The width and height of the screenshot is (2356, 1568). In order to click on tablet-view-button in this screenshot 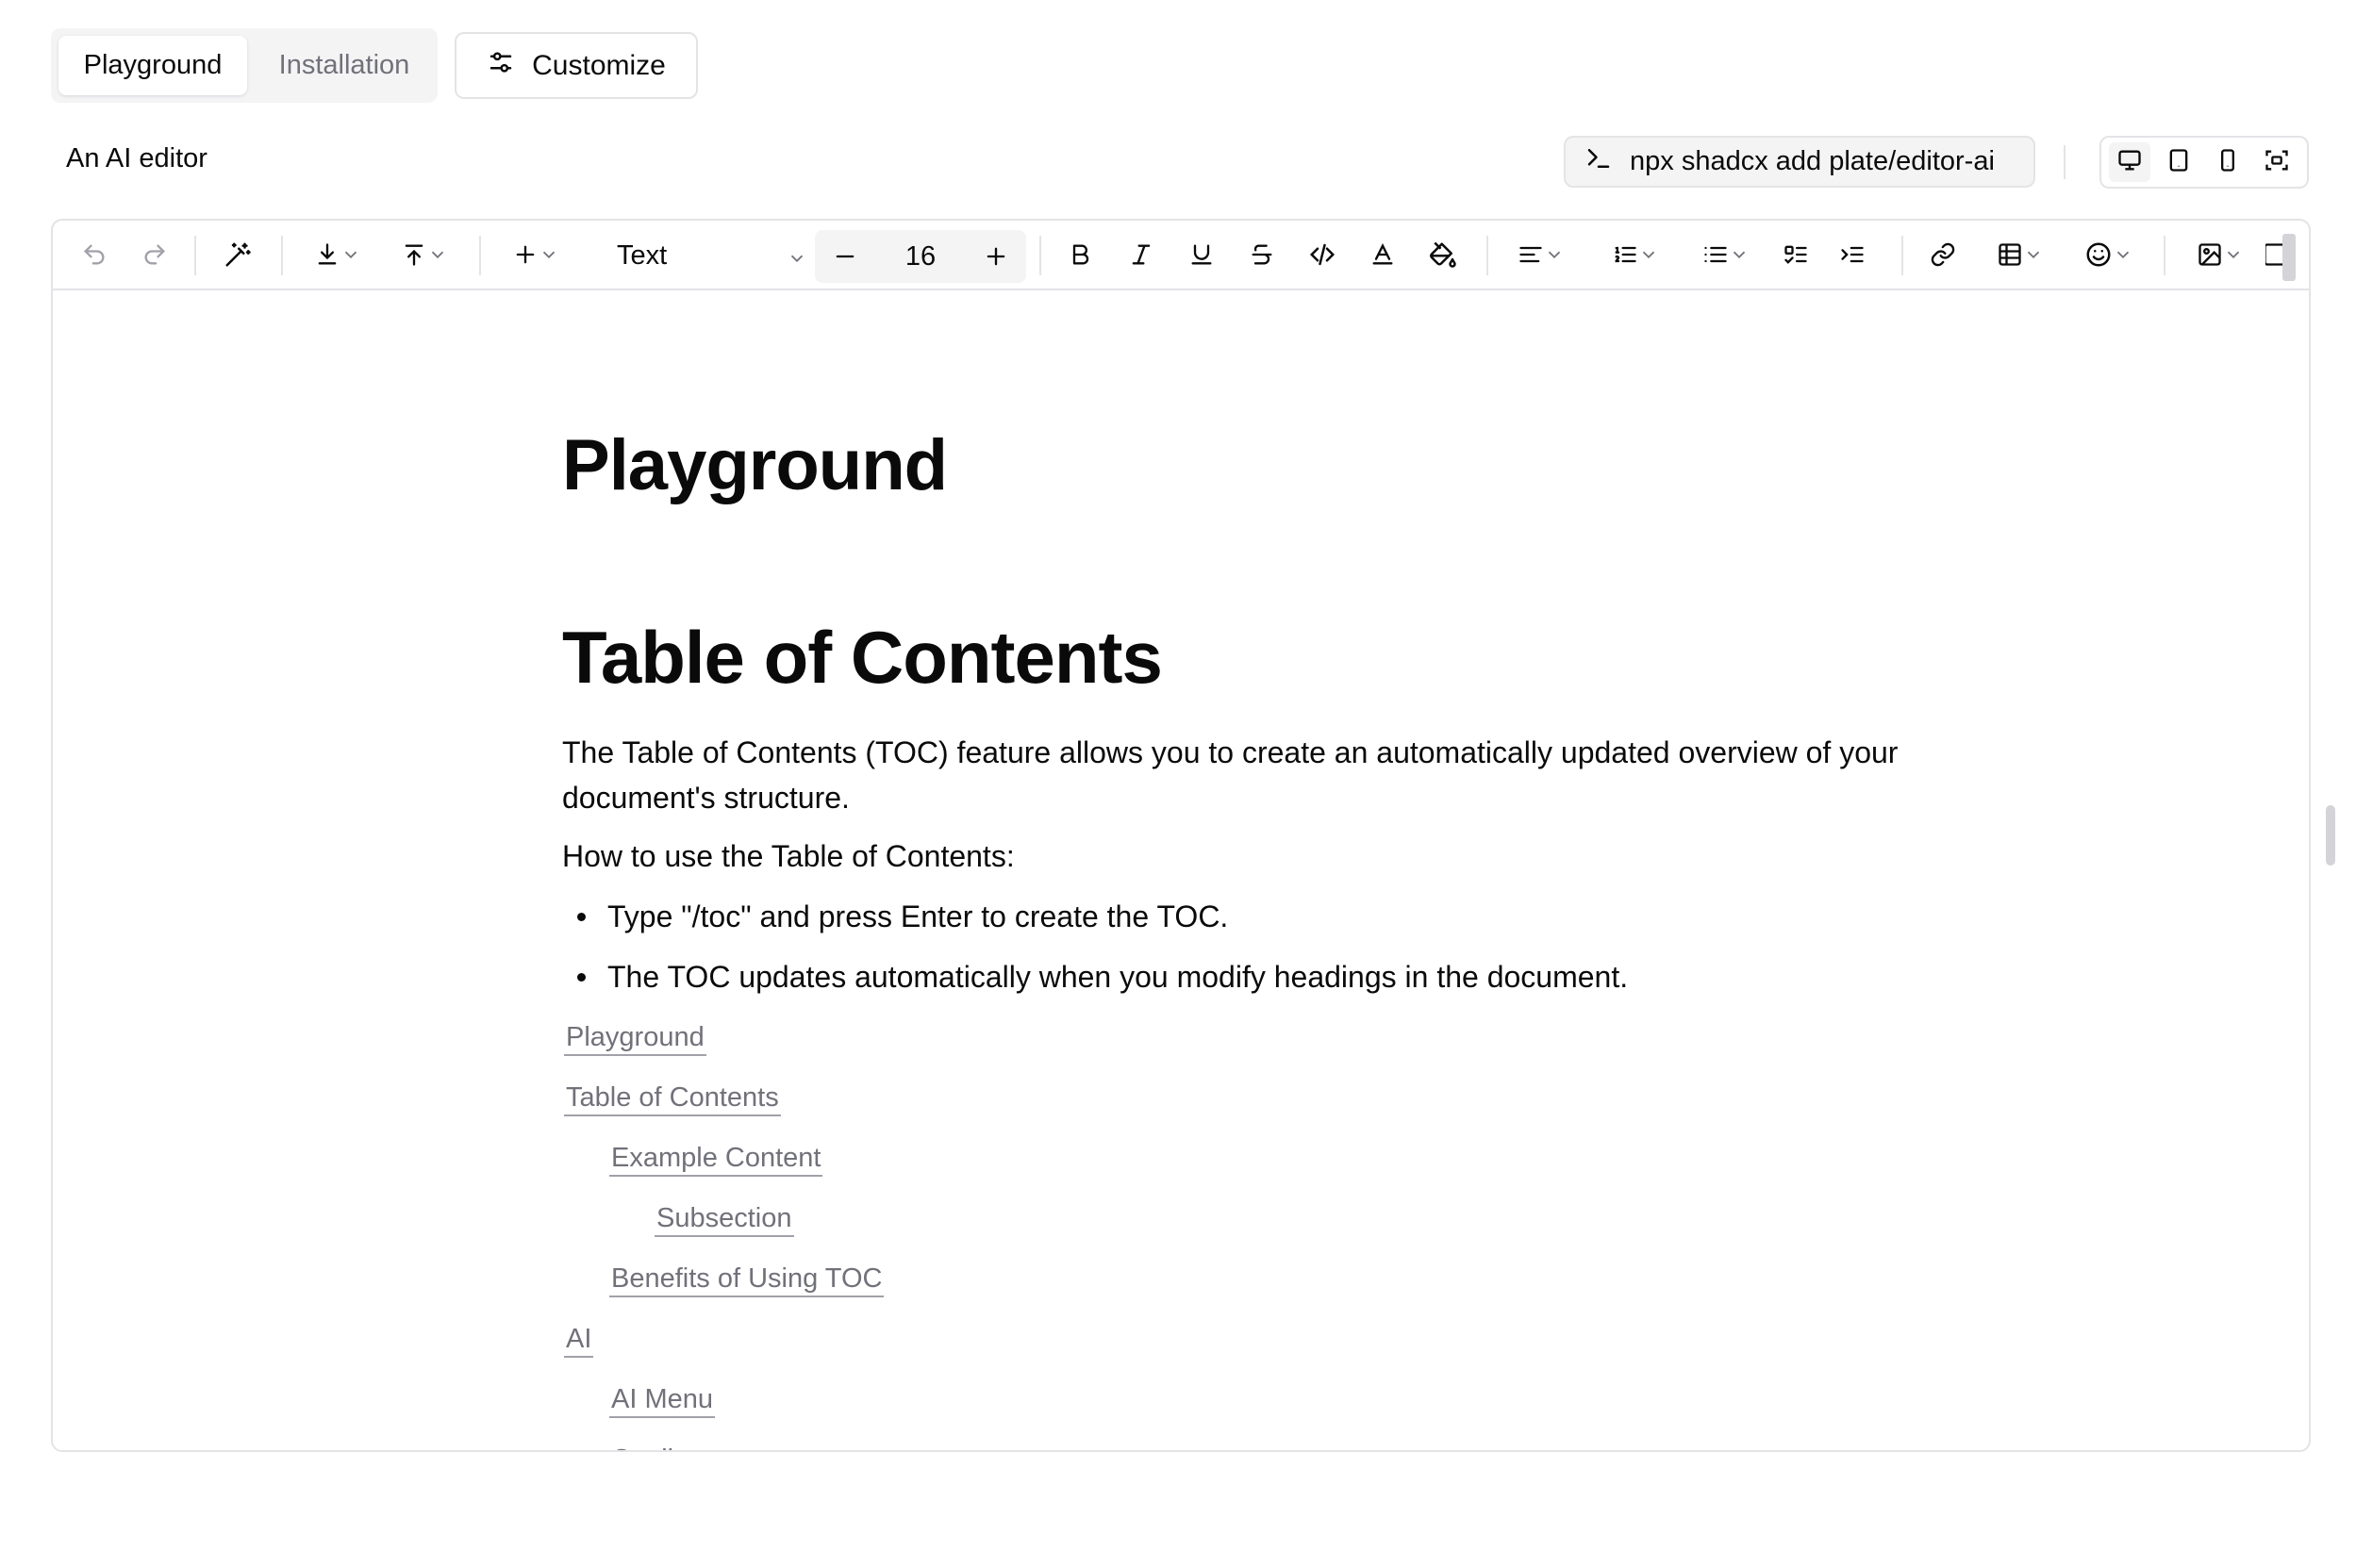, I will do `click(2178, 162)`.